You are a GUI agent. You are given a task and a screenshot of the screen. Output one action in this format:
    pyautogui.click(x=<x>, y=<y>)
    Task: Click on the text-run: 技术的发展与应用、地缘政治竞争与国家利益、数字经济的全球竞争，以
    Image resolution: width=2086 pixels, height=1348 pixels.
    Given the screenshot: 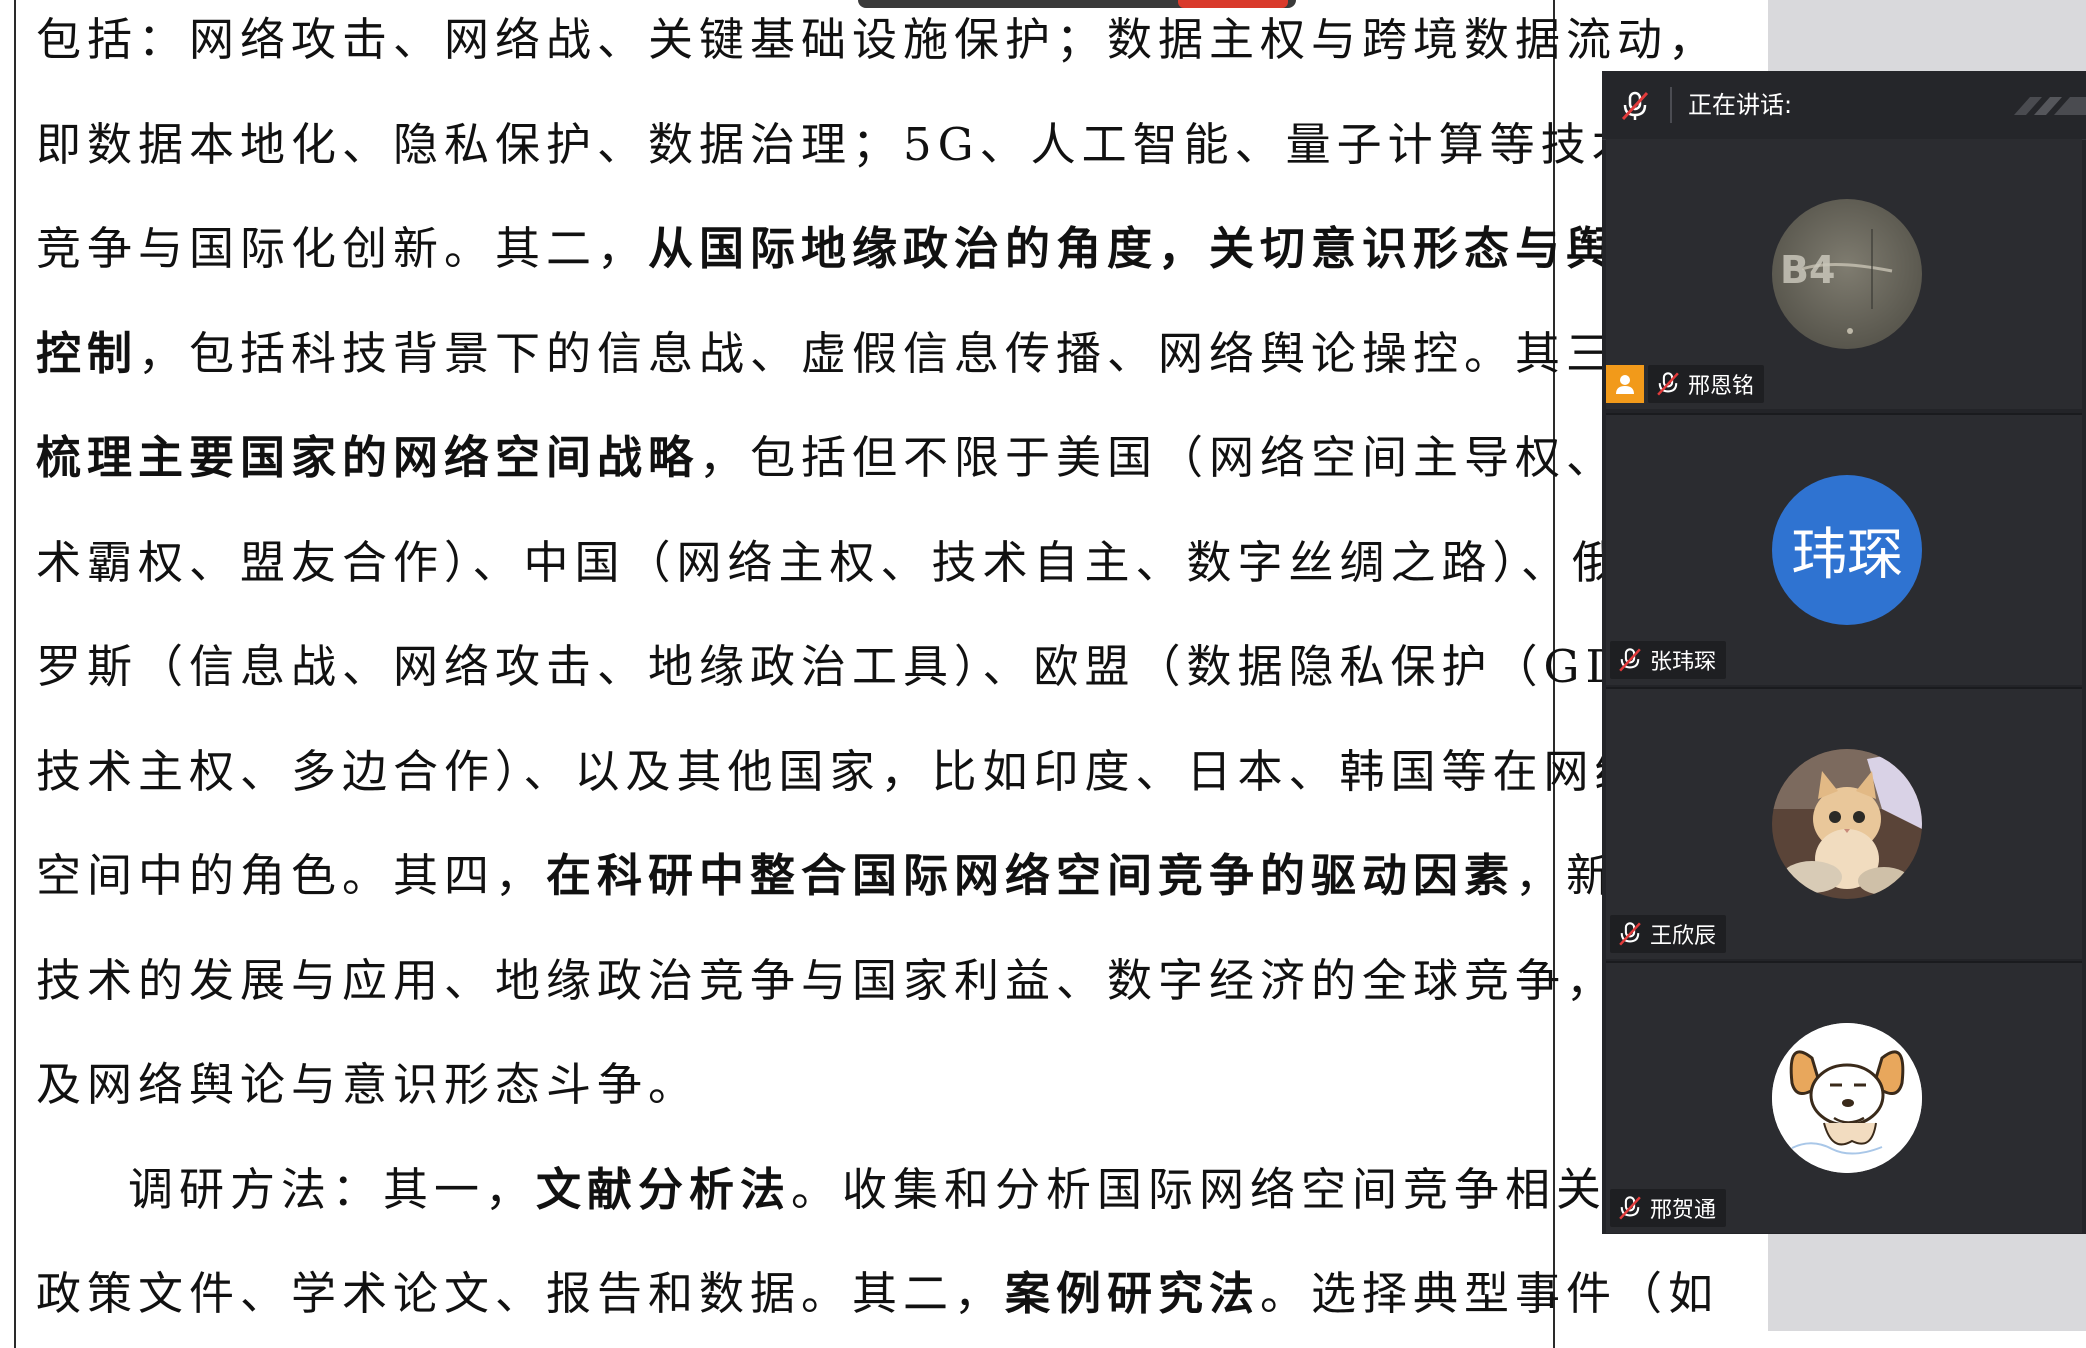 What is the action you would take?
    pyautogui.click(x=852, y=980)
    